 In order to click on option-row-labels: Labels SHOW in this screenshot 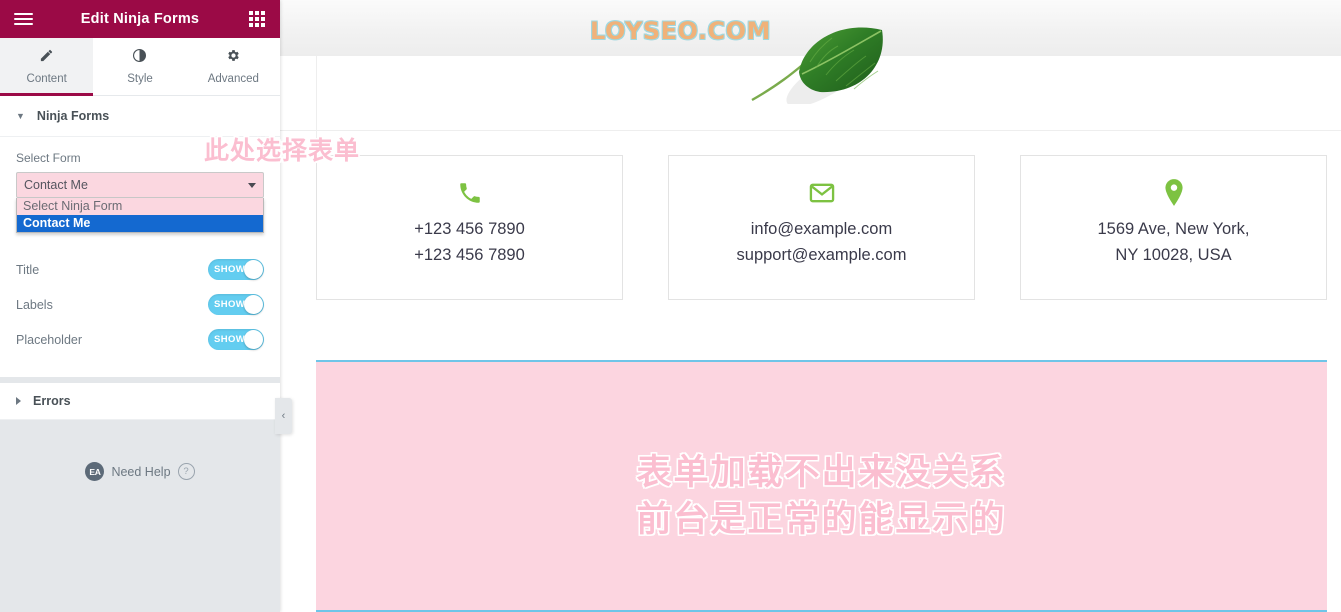, I will do `click(140, 304)`.